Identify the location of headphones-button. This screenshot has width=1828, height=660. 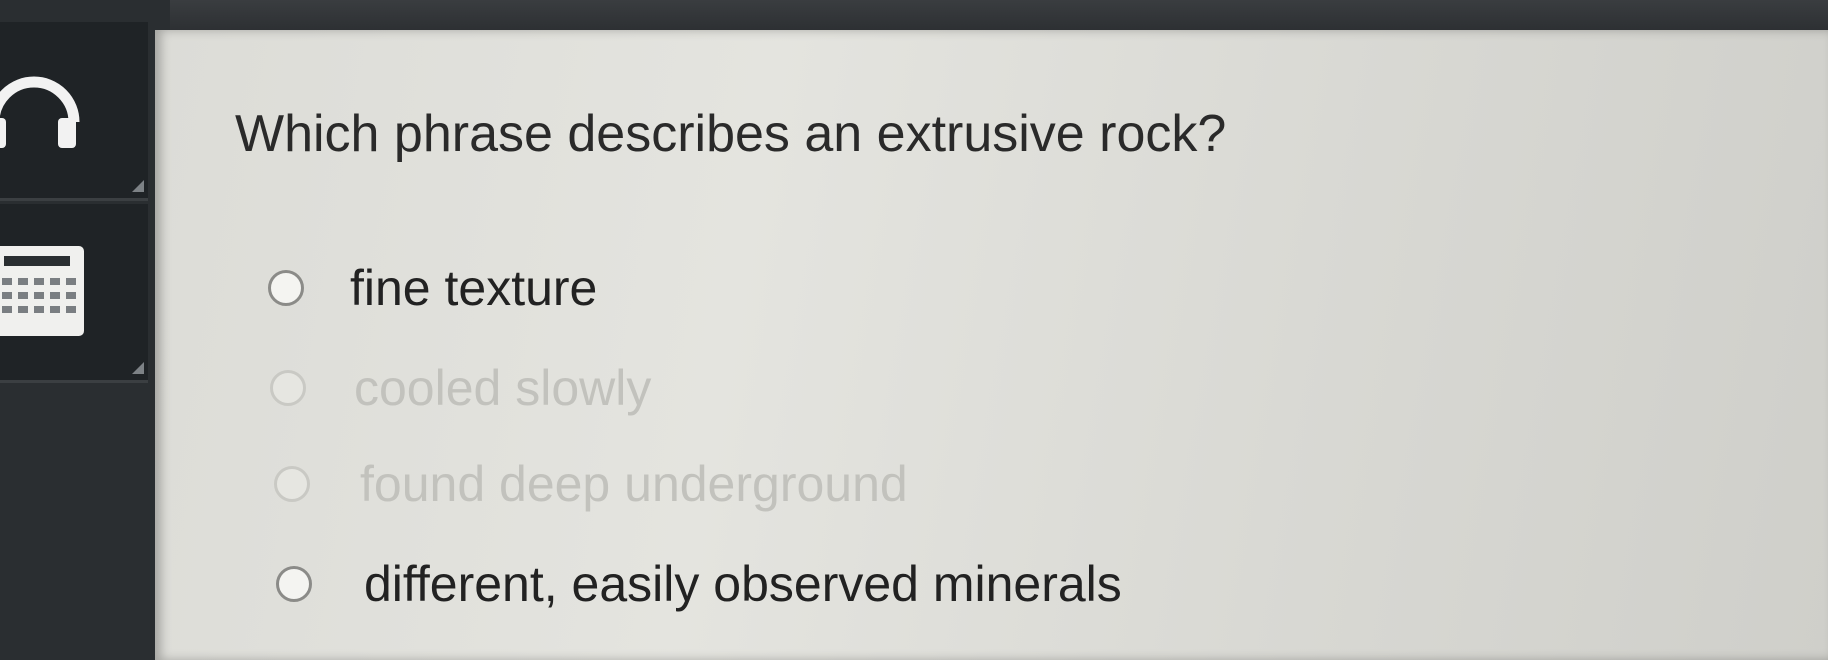
(74, 111).